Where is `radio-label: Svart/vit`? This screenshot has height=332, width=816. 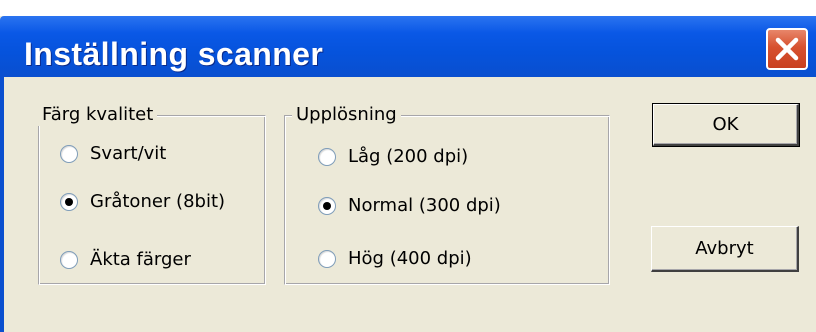
radio-label: Svart/vit is located at coordinates (128, 153).